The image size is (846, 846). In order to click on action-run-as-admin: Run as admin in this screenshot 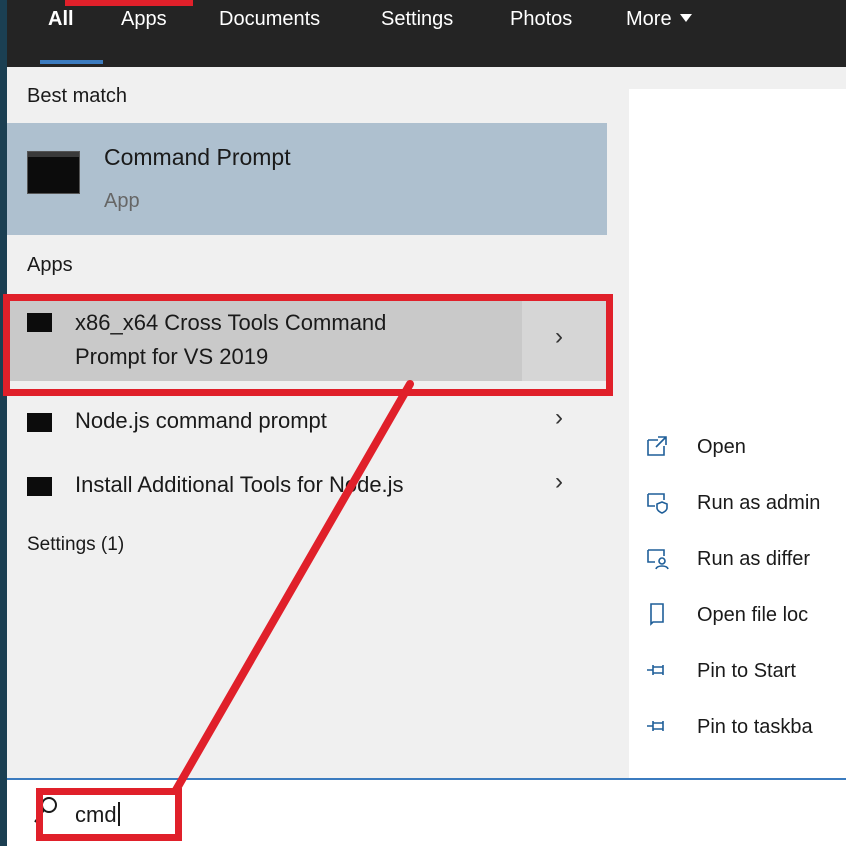, I will do `click(737, 503)`.